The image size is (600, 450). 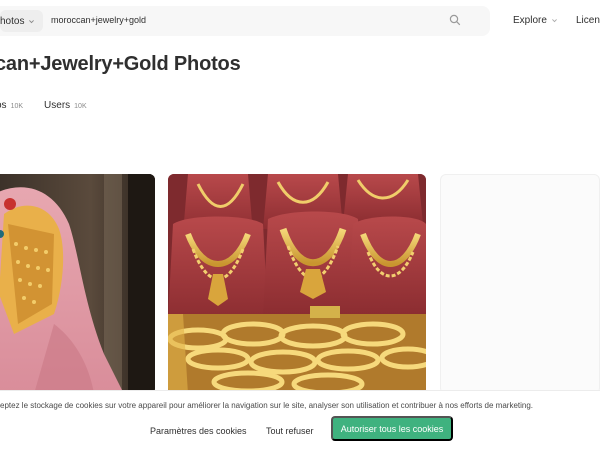 I want to click on search-icon, so click(x=455, y=20).